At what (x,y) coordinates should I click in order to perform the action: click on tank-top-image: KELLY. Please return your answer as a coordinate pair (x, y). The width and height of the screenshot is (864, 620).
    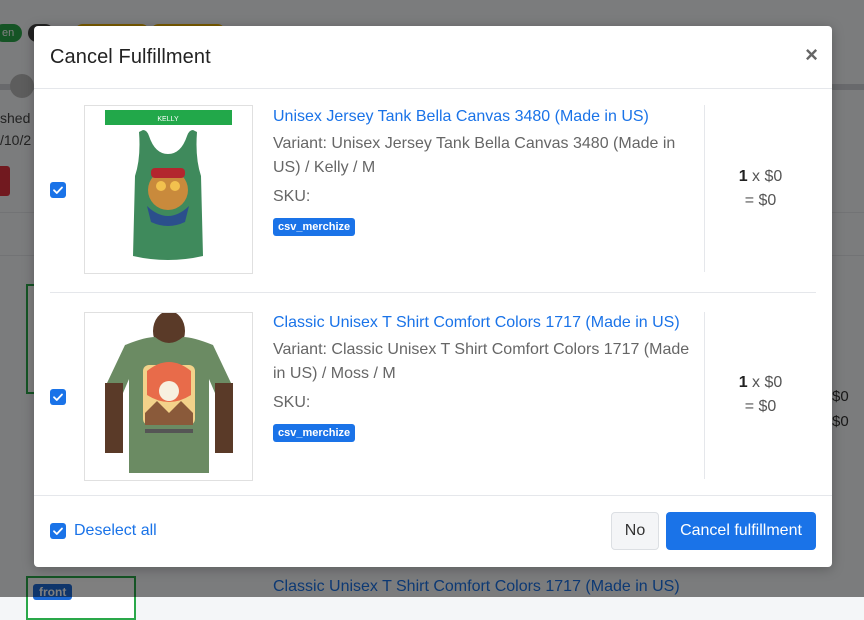
    Looking at the image, I should click on (168, 185).